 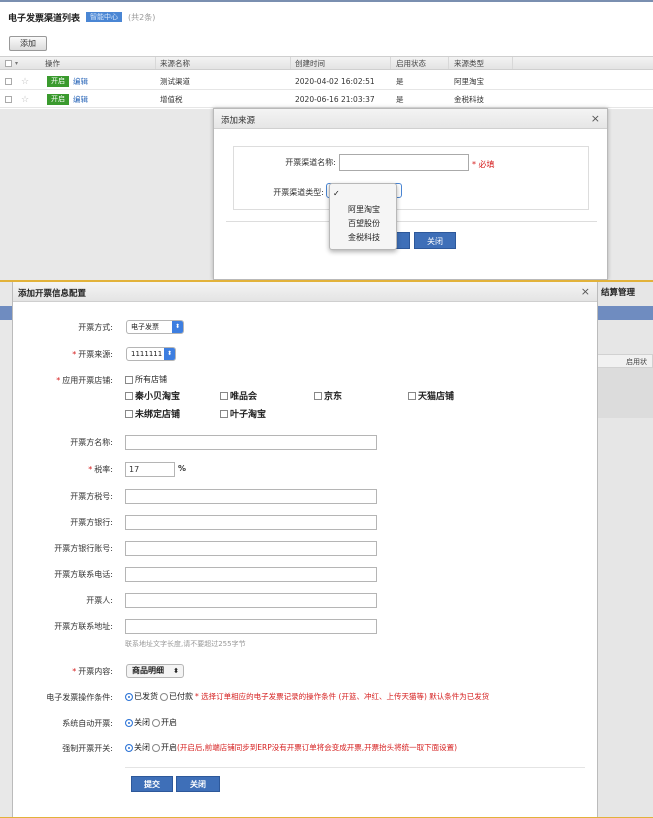 What do you see at coordinates (150, 469) in the screenshot?
I see `rate-input: 17` at bounding box center [150, 469].